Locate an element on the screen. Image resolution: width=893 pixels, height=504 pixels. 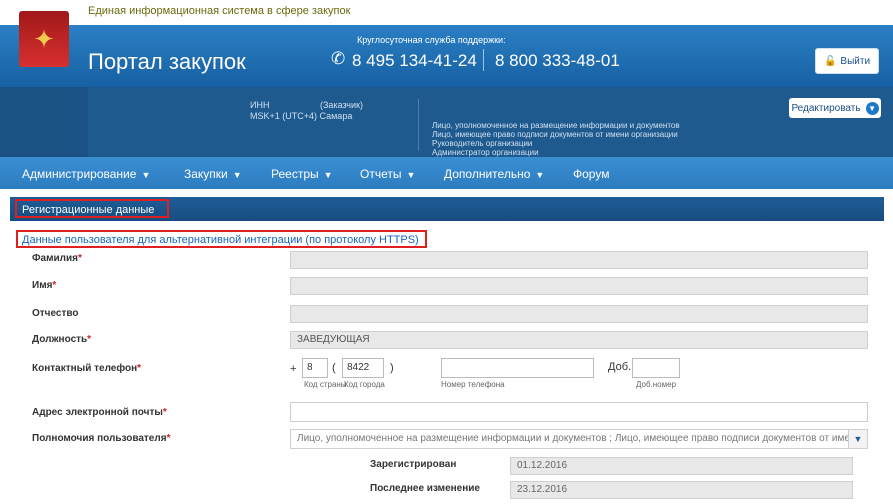
phone-number-caption: Номер телефона is located at coordinates (473, 384).